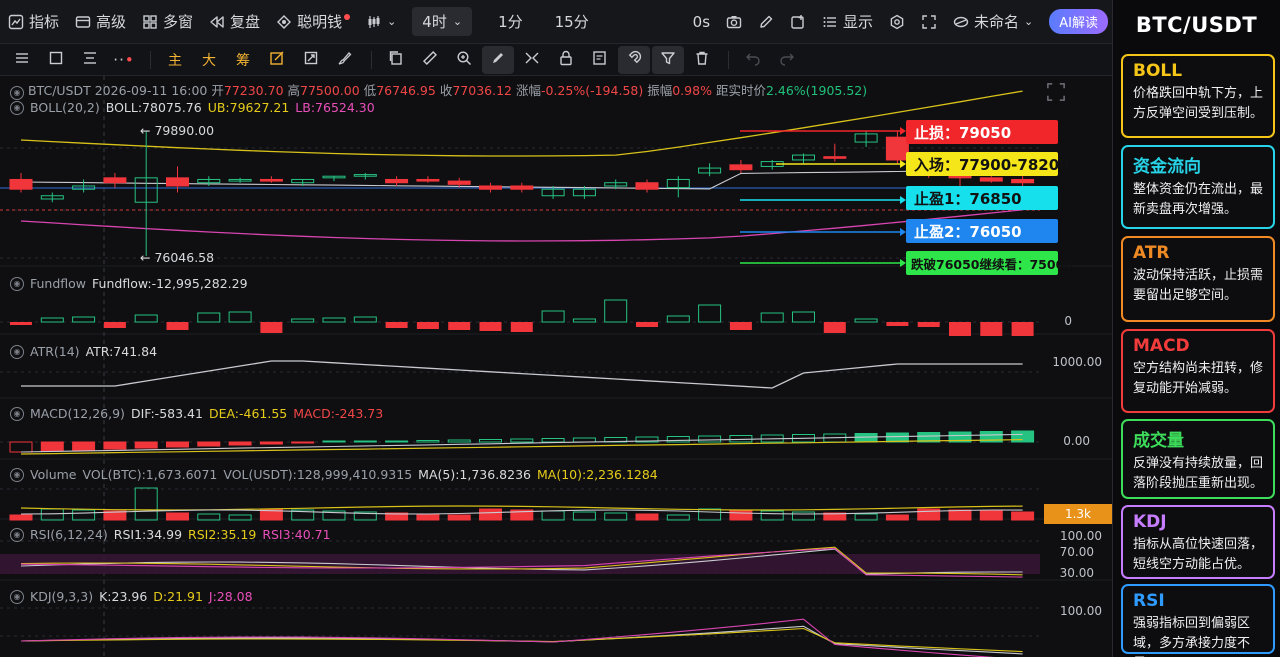 This screenshot has width=1280, height=657. I want to click on fundflow-value: Fundflow:-12,995,282.29, so click(170, 283).